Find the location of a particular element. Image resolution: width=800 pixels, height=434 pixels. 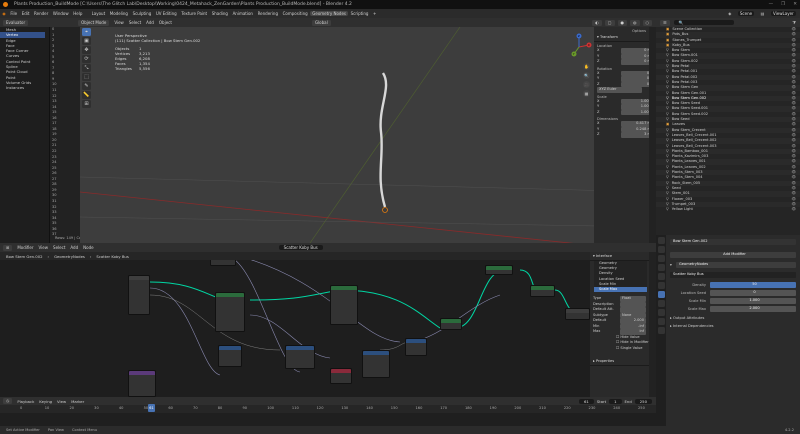

value-node is located at coordinates (223, 263).